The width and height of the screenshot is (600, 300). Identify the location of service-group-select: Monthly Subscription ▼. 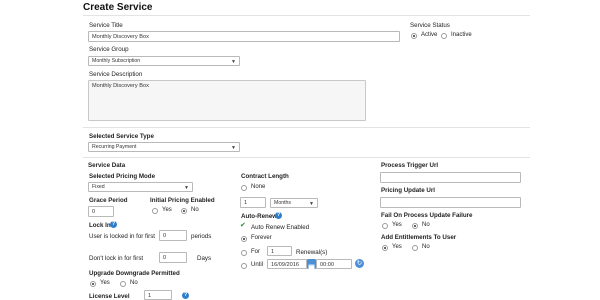
(164, 61).